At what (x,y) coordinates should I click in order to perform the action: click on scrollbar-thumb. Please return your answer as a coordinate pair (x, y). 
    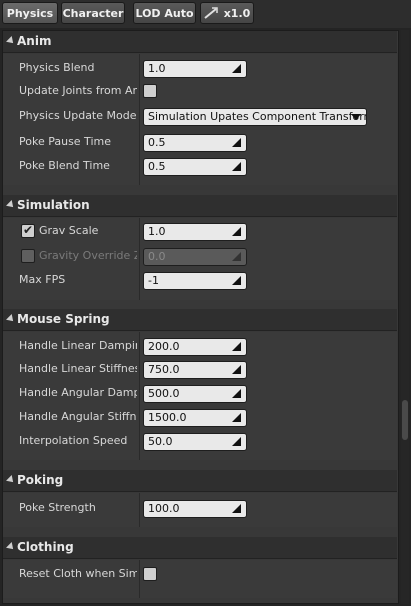
    Looking at the image, I should click on (405, 420).